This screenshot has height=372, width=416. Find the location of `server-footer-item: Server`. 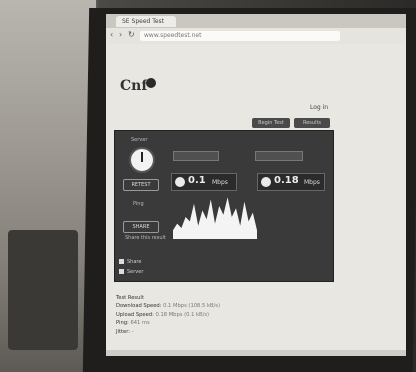

server-footer-item: Server is located at coordinates (131, 272).